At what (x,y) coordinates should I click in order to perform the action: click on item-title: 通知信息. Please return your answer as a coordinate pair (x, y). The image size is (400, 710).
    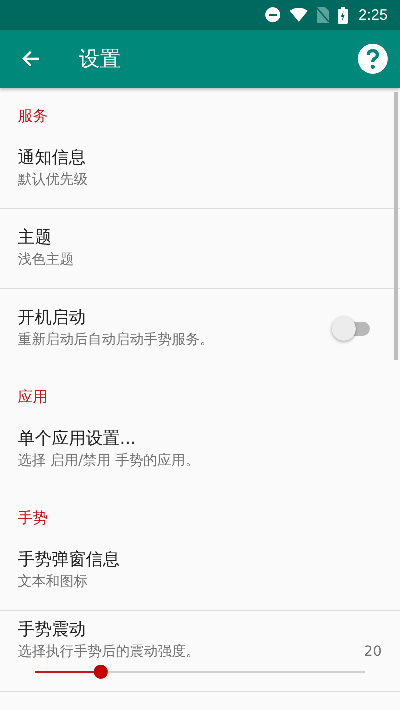
    Looking at the image, I should click on (52, 158).